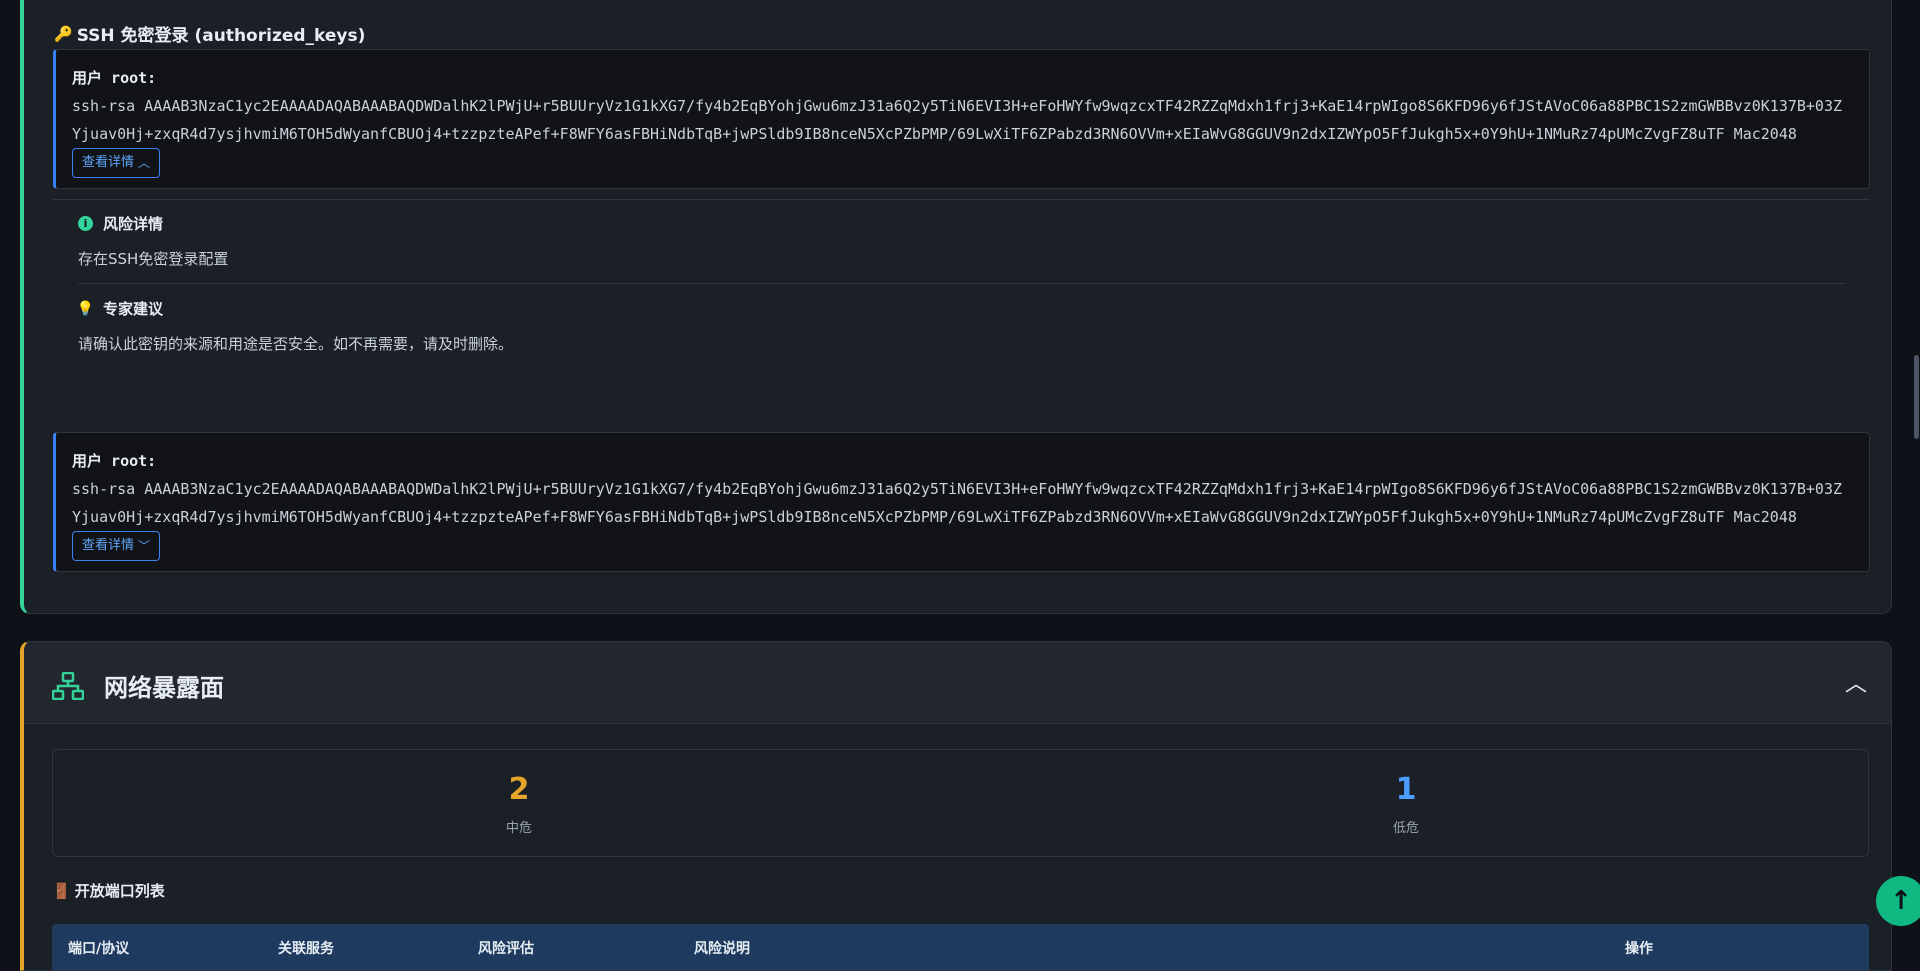 The height and width of the screenshot is (971, 1920). What do you see at coordinates (68, 686) in the screenshot?
I see `network-icon` at bounding box center [68, 686].